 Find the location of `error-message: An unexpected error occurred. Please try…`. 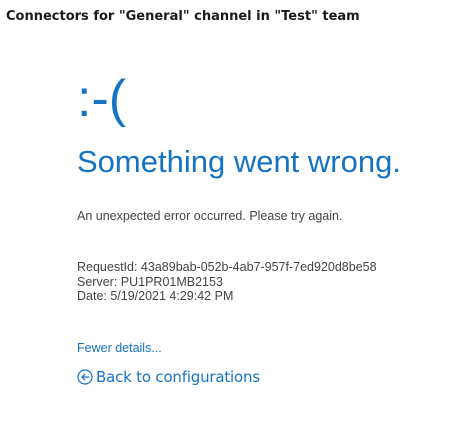

error-message: An unexpected error occurred. Please try… is located at coordinates (210, 216).